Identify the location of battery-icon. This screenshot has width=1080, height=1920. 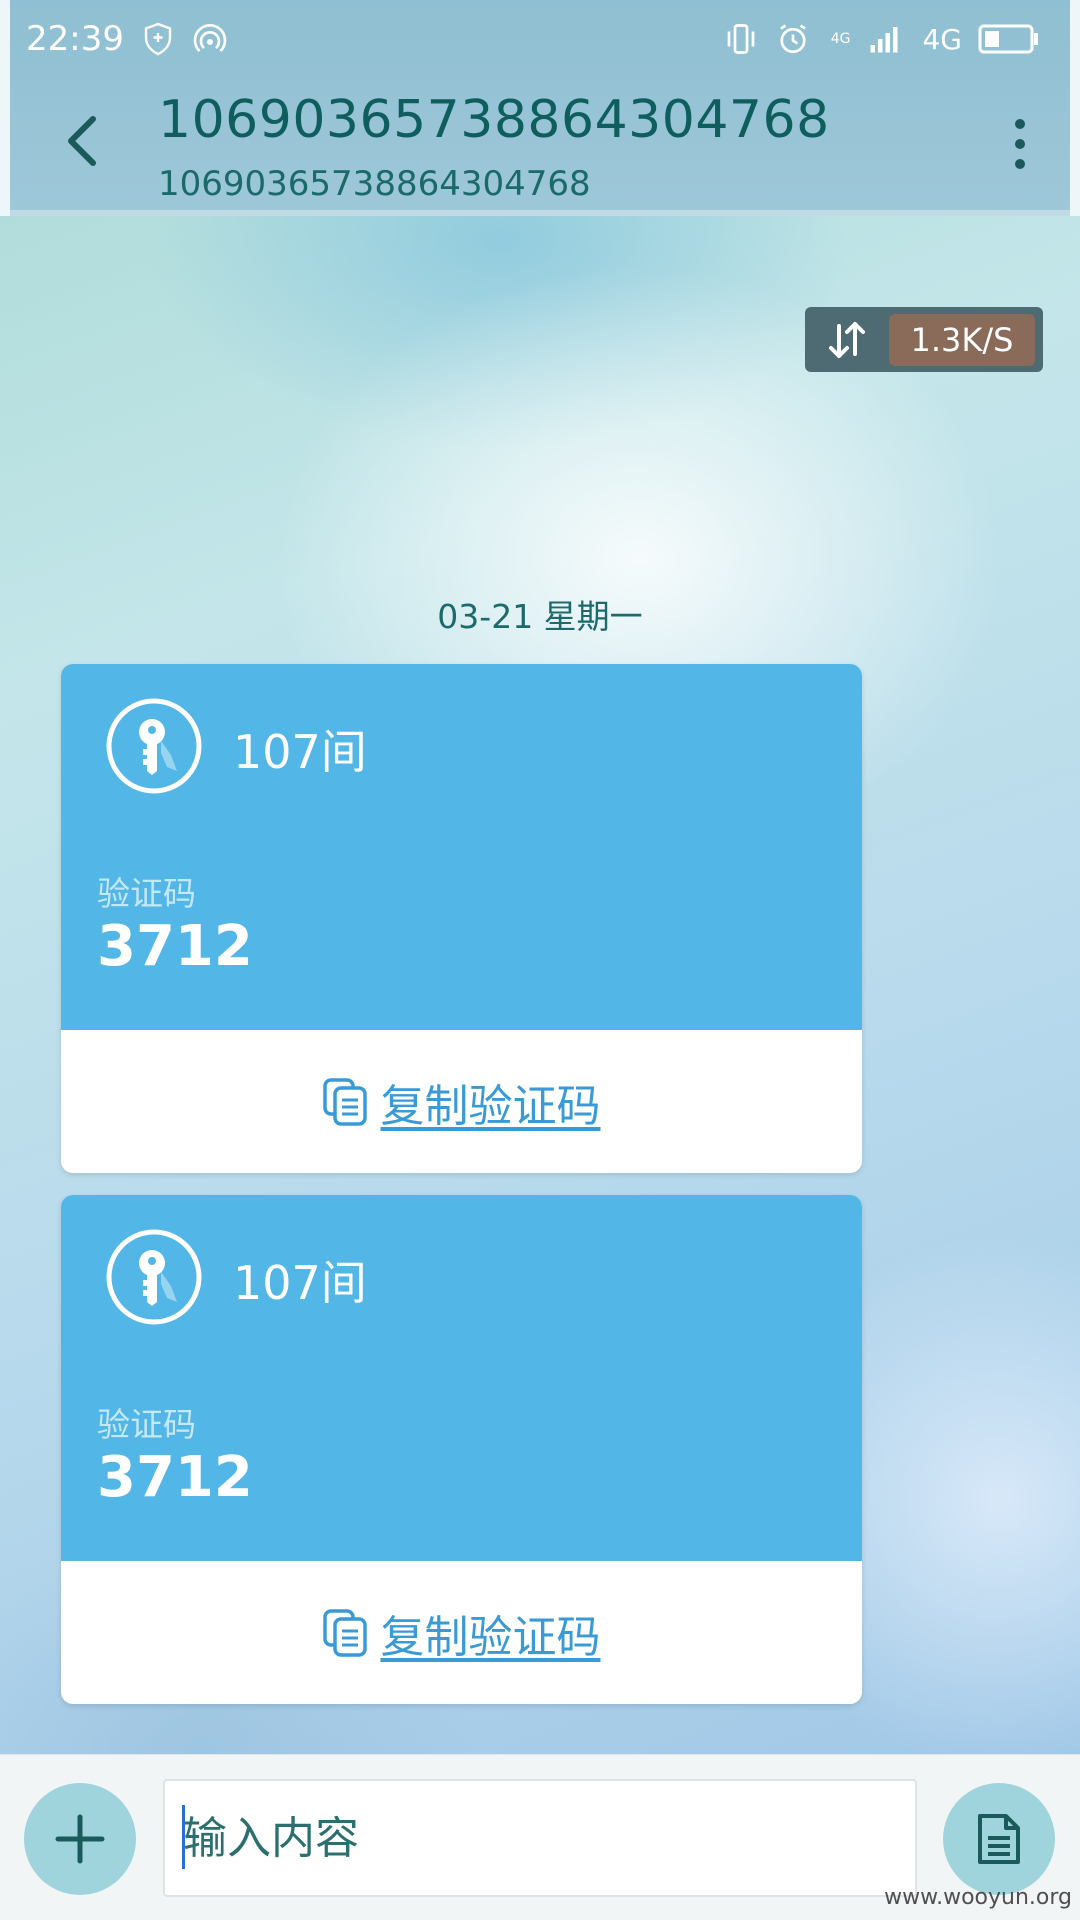
(1008, 39).